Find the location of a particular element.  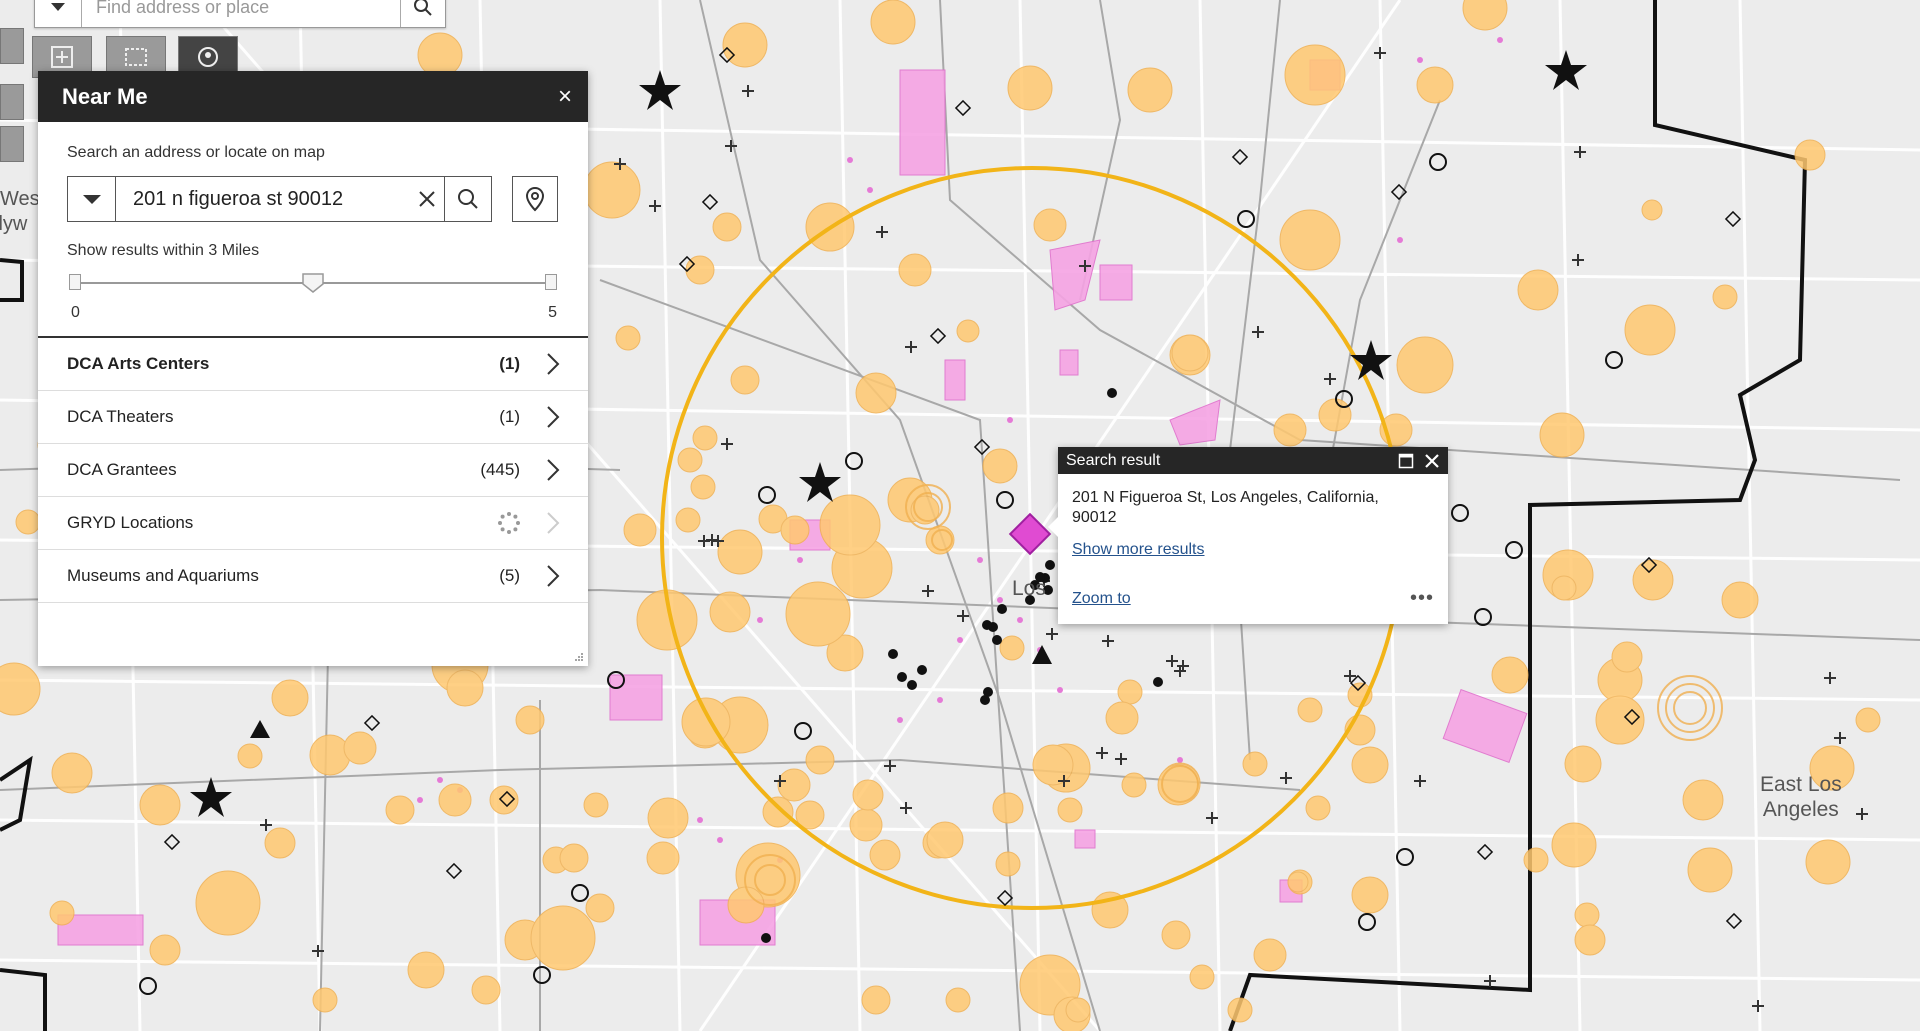

distance-slider is located at coordinates (313, 283).